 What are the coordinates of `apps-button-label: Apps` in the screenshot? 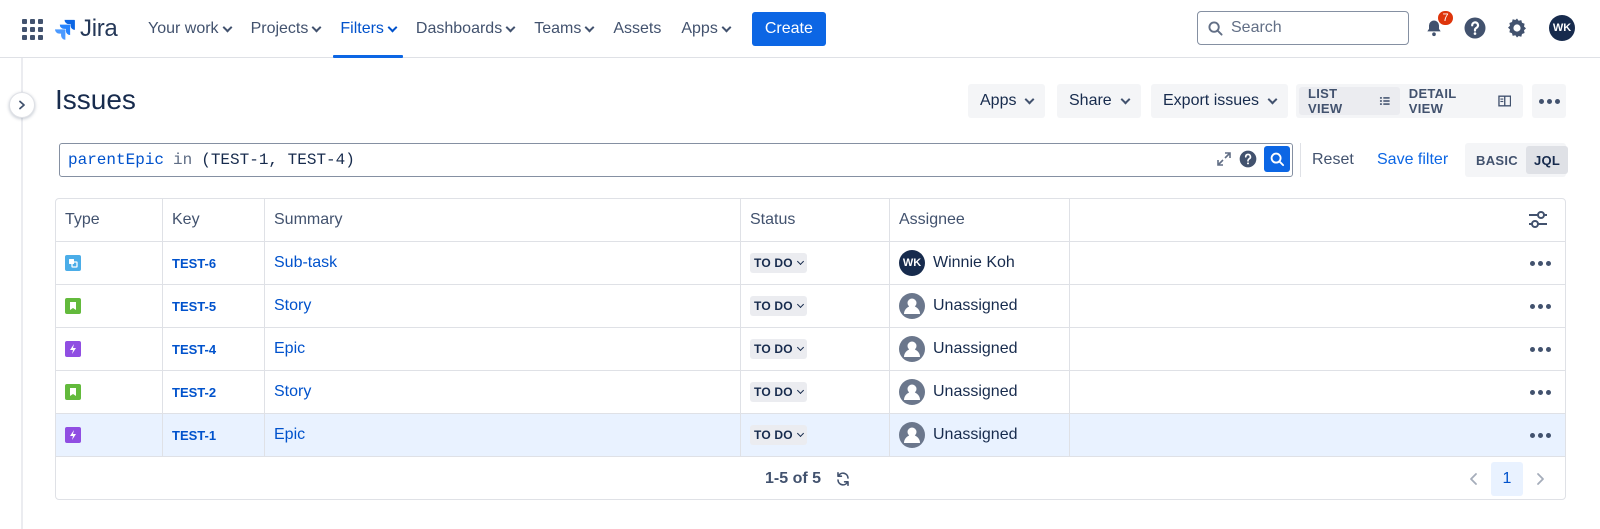 It's located at (998, 100).